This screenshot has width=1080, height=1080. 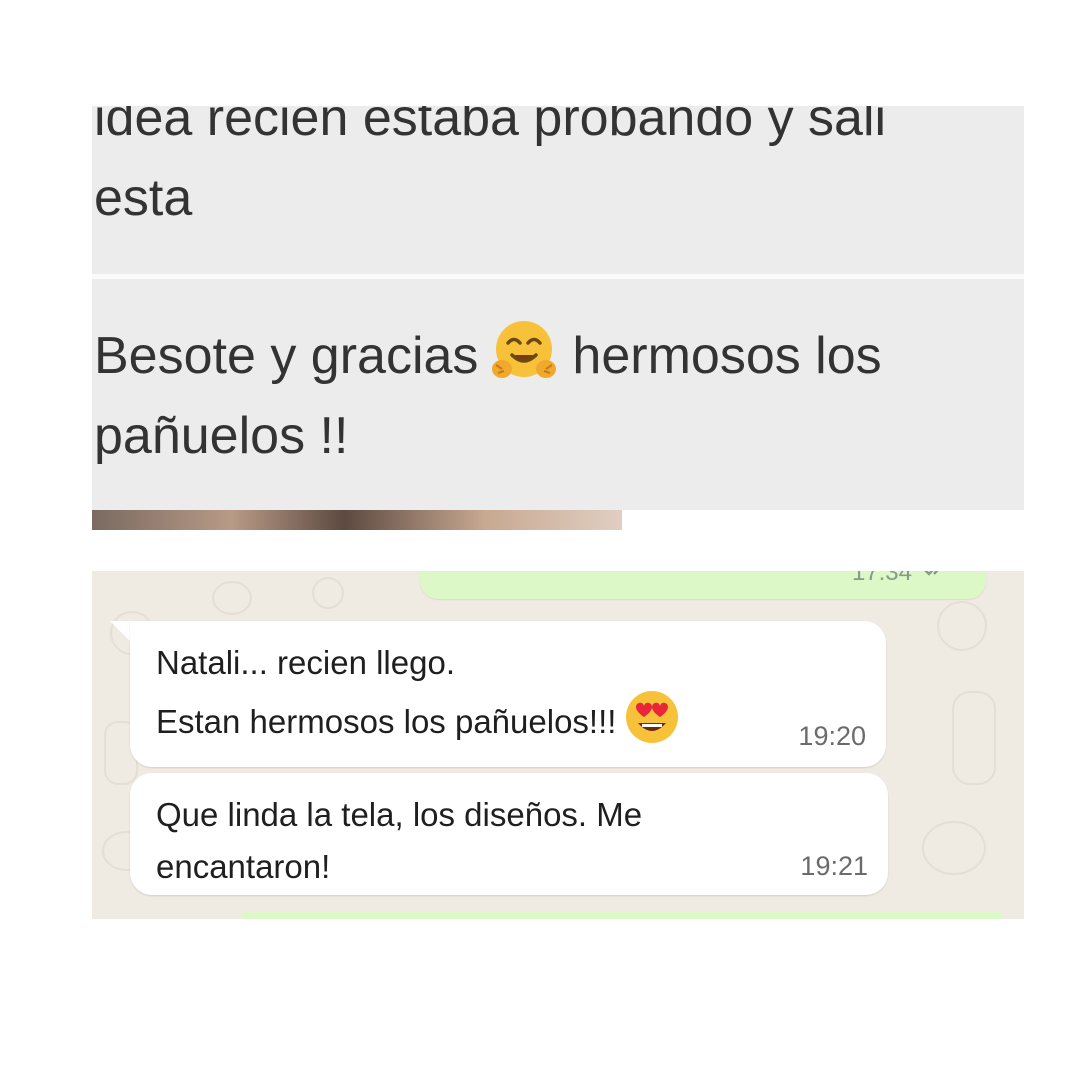 I want to click on photo-background, so click(x=823, y=520).